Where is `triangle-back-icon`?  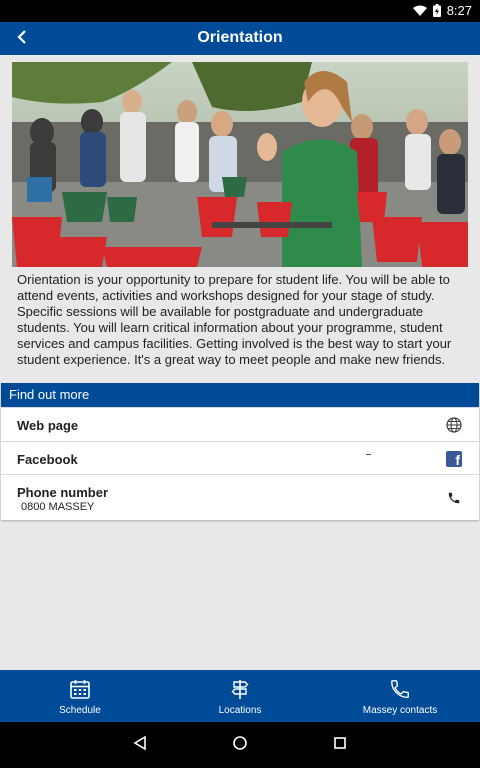 triangle-back-icon is located at coordinates (140, 745).